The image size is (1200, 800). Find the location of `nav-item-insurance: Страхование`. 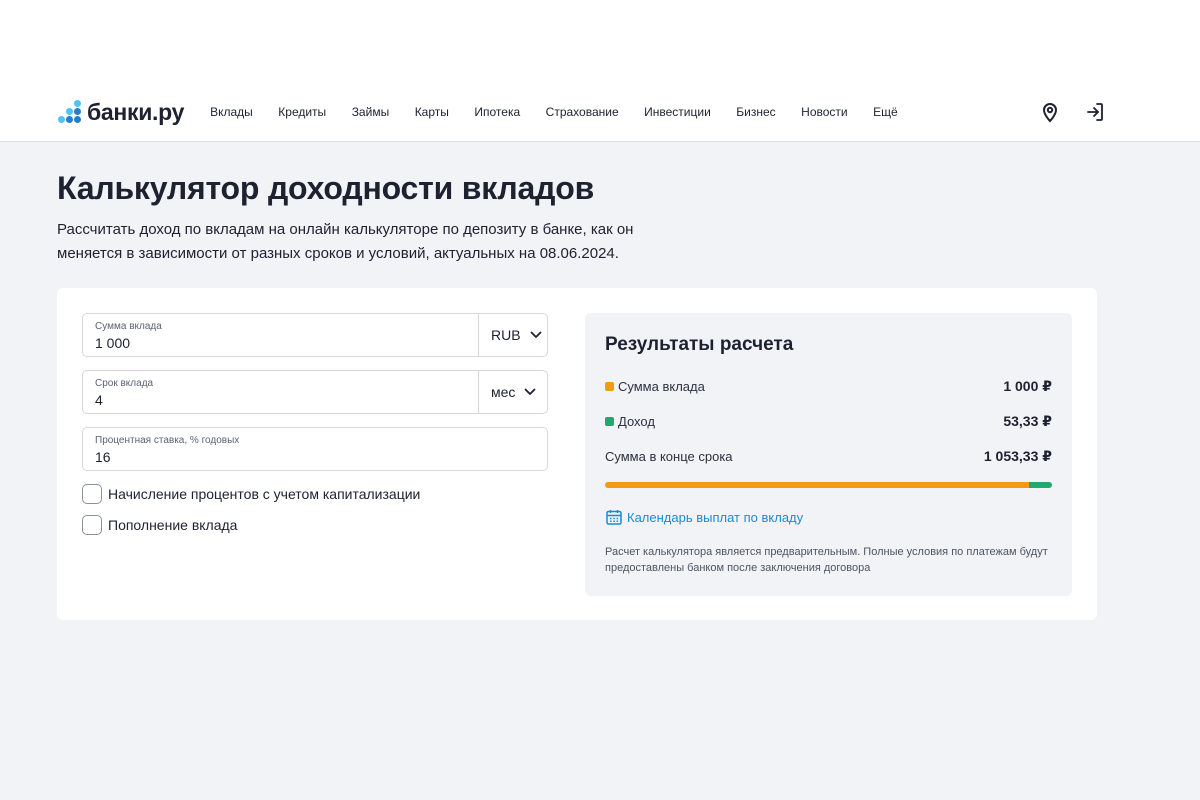

nav-item-insurance: Страхование is located at coordinates (582, 112).